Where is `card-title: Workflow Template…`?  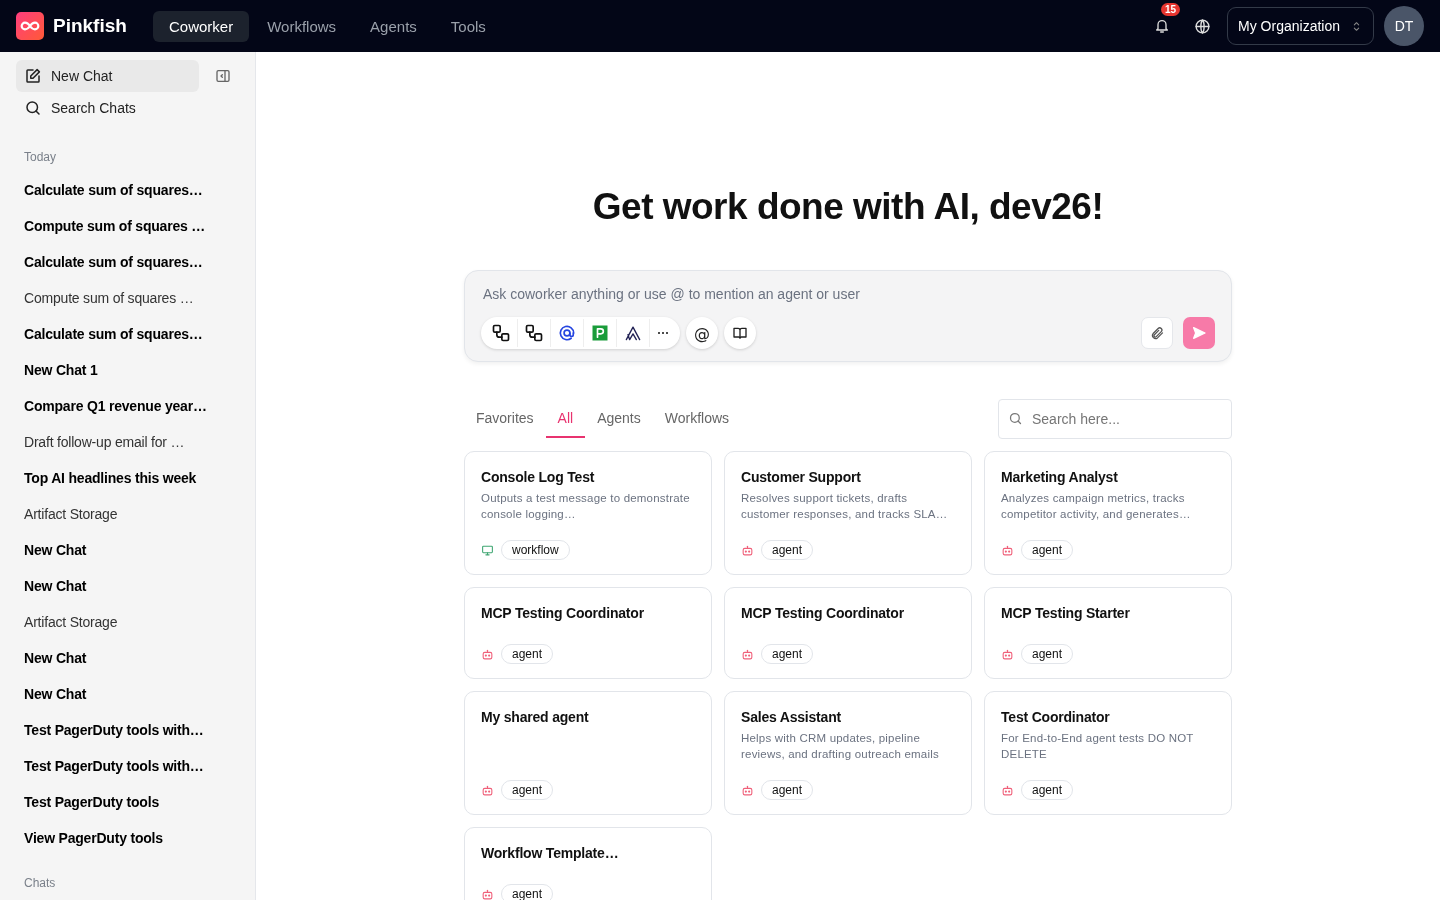
card-title: Workflow Template… is located at coordinates (550, 853).